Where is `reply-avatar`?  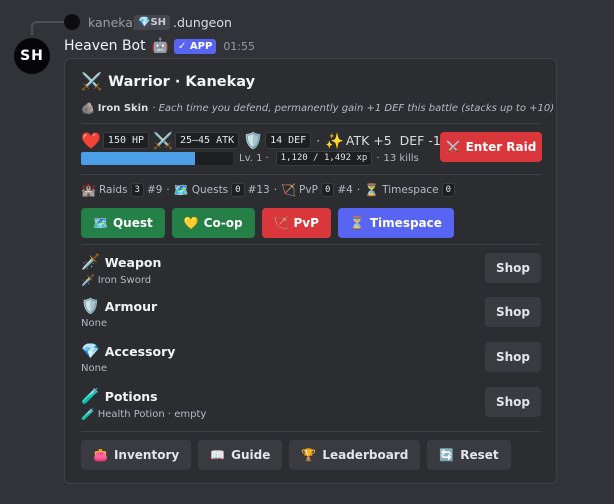
reply-avatar is located at coordinates (72, 22).